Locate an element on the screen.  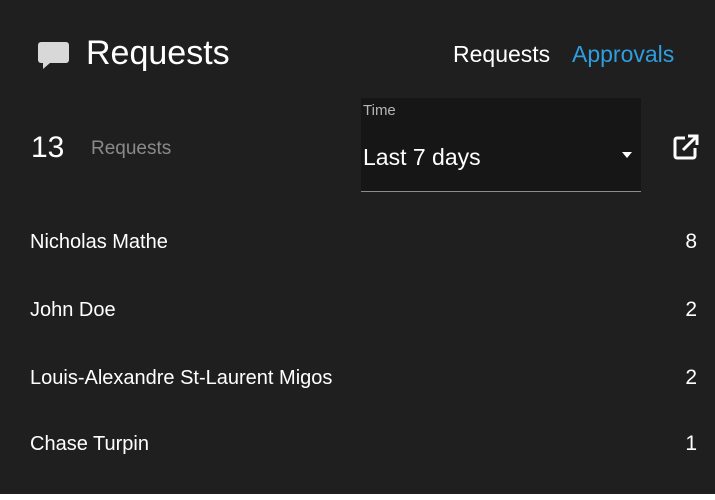
request-count: 13 is located at coordinates (48, 147).